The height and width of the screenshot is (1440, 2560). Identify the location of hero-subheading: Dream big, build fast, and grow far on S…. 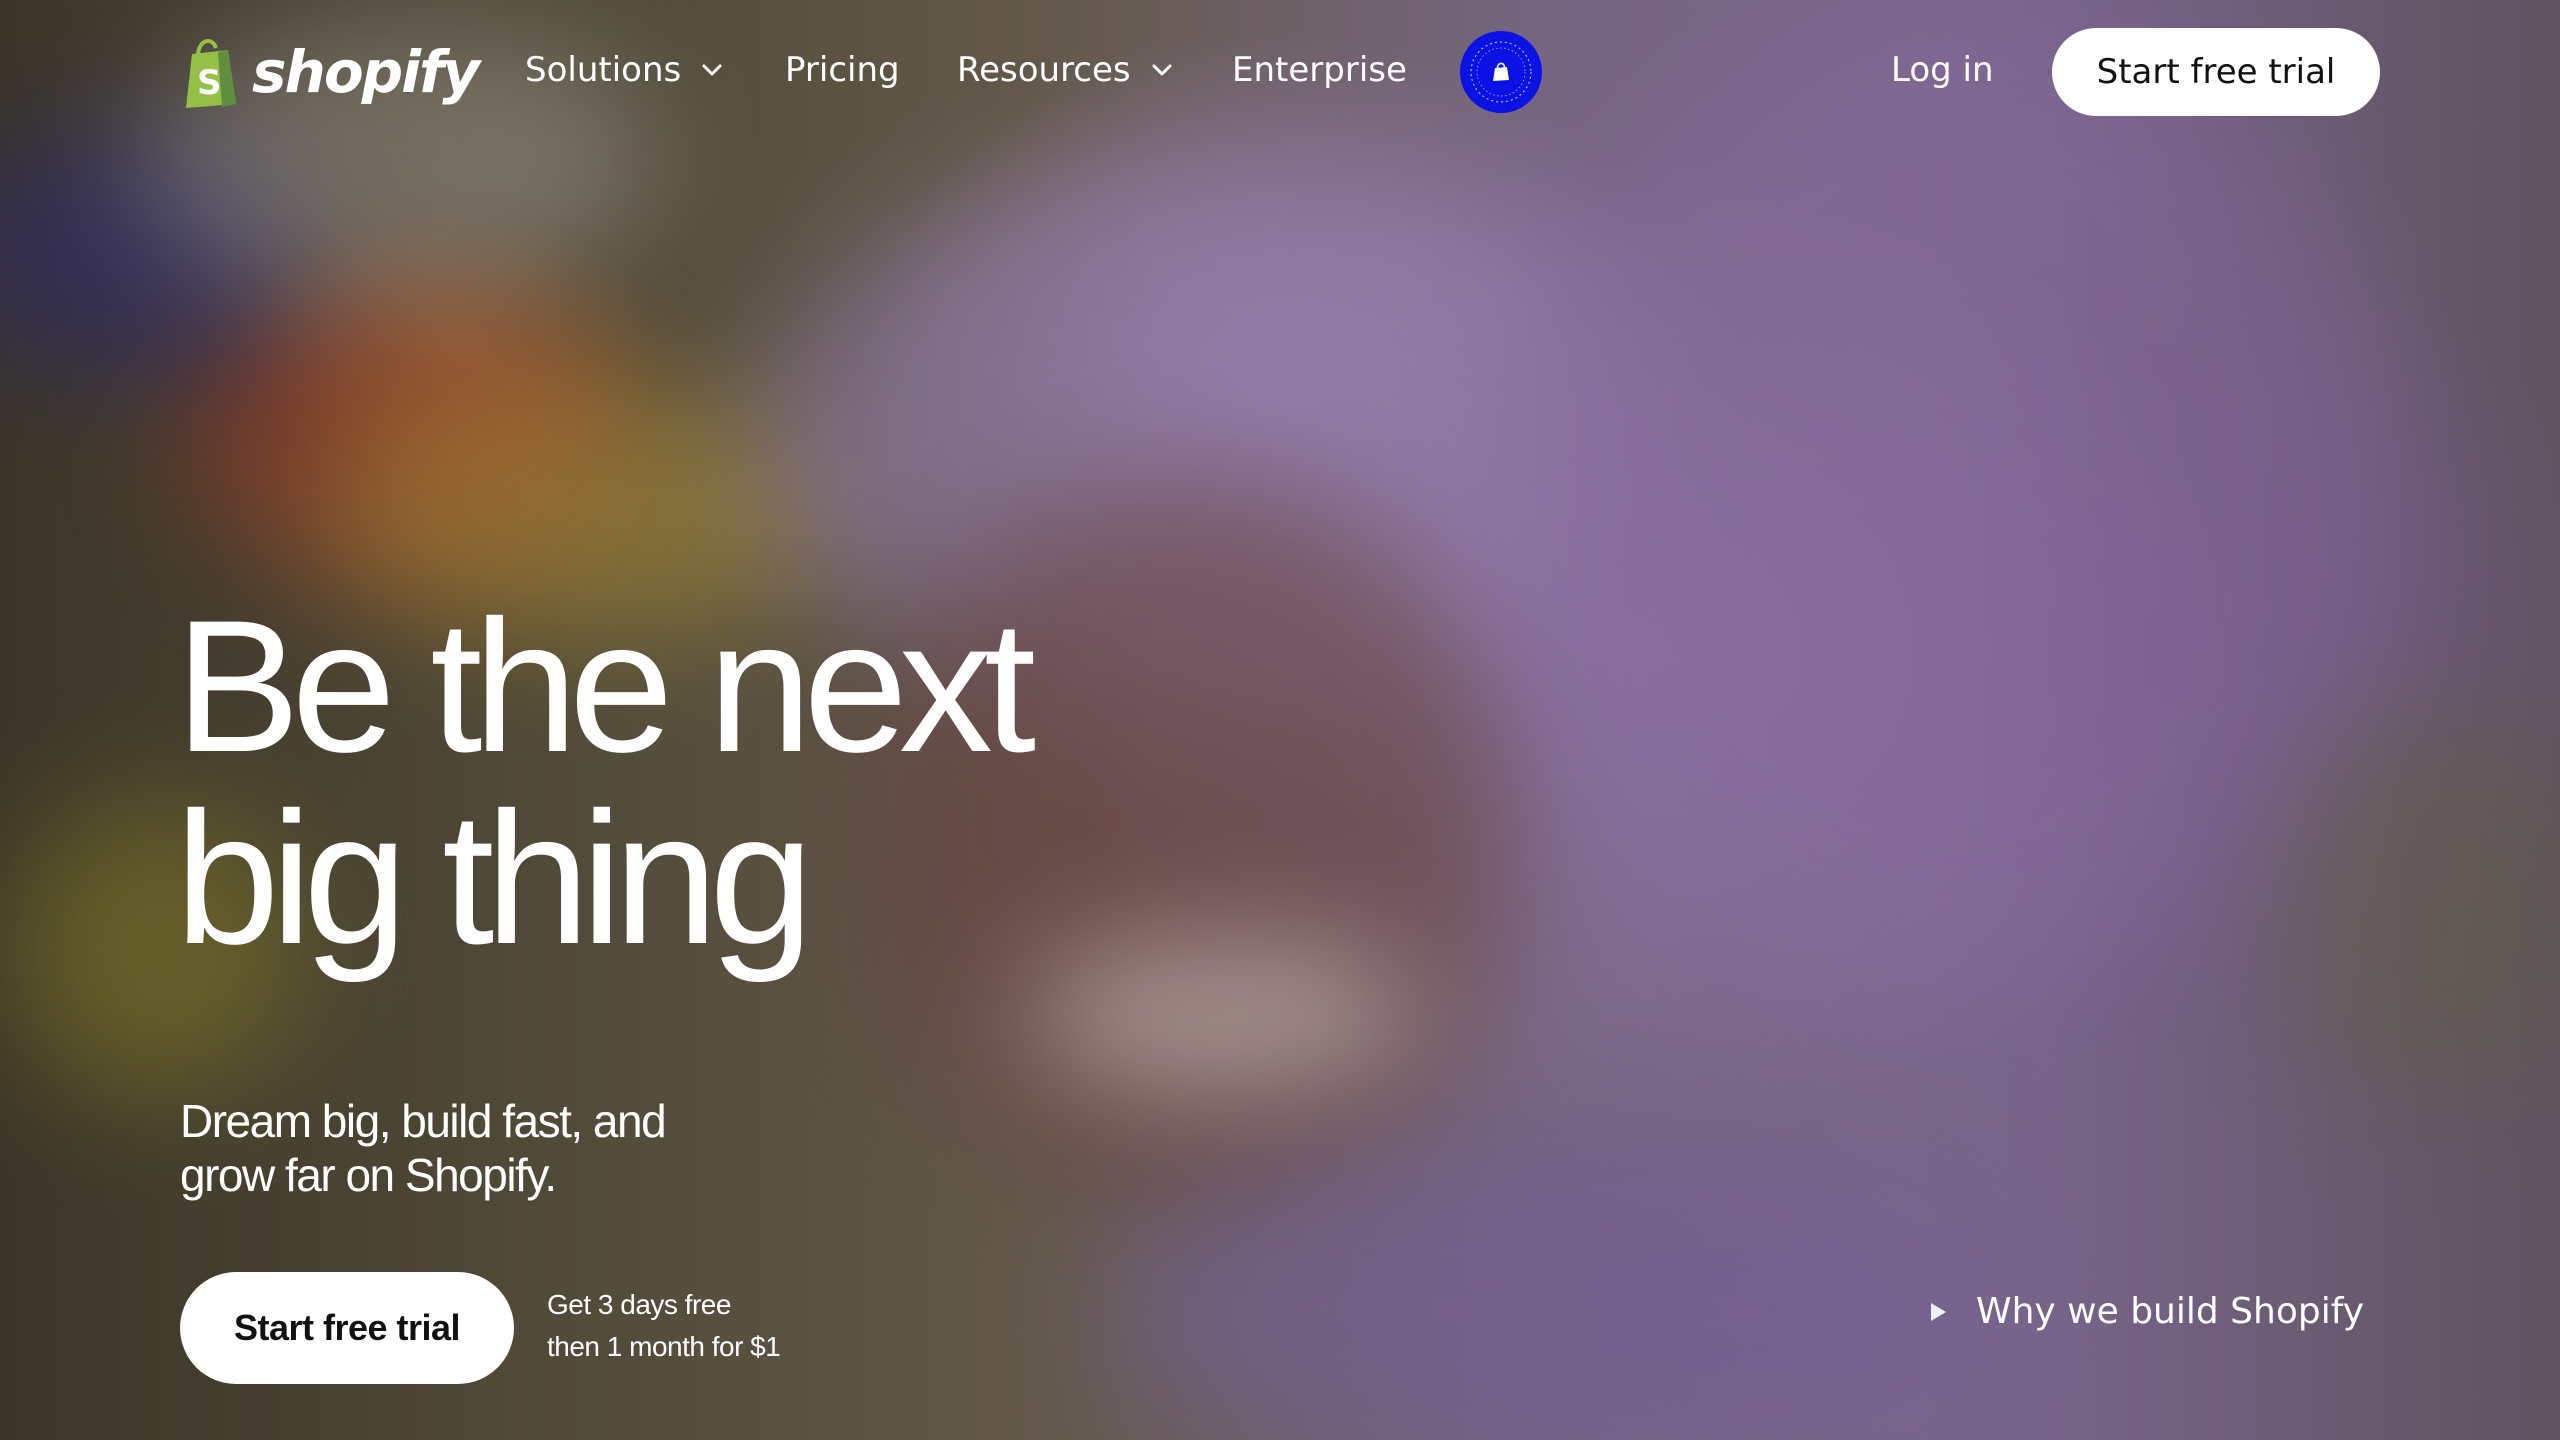
(423, 1148).